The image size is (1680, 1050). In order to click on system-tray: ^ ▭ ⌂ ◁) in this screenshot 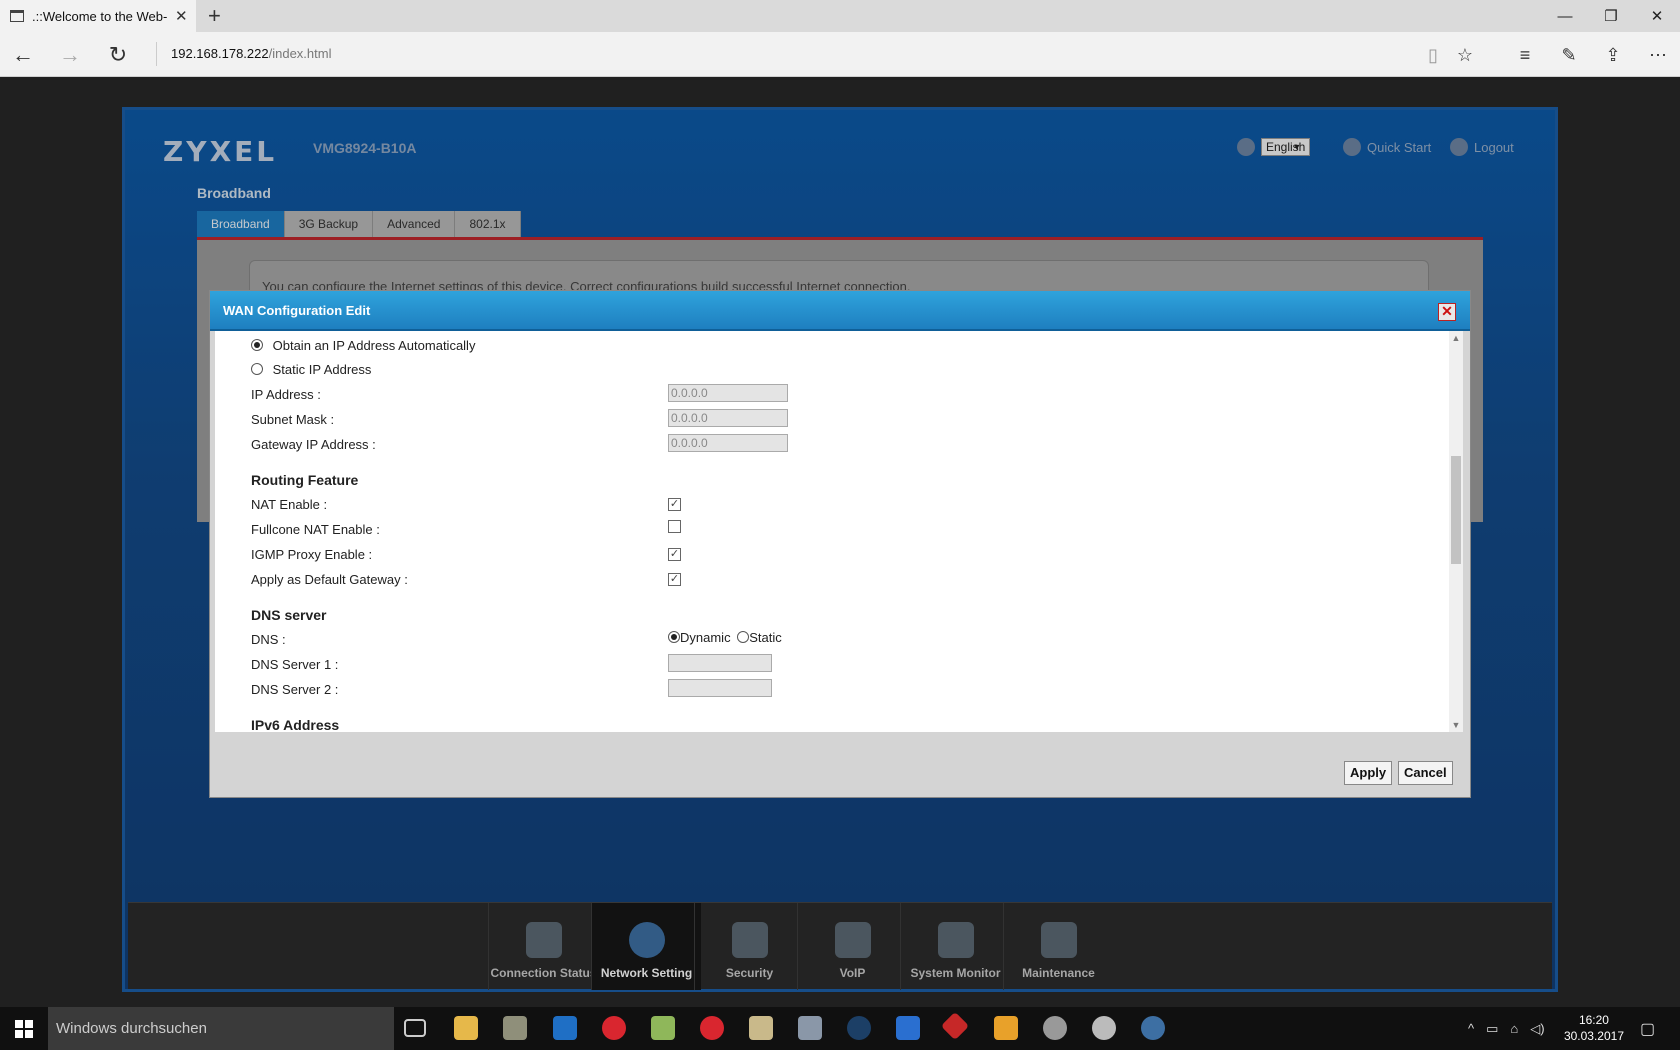, I will do `click(1506, 1028)`.